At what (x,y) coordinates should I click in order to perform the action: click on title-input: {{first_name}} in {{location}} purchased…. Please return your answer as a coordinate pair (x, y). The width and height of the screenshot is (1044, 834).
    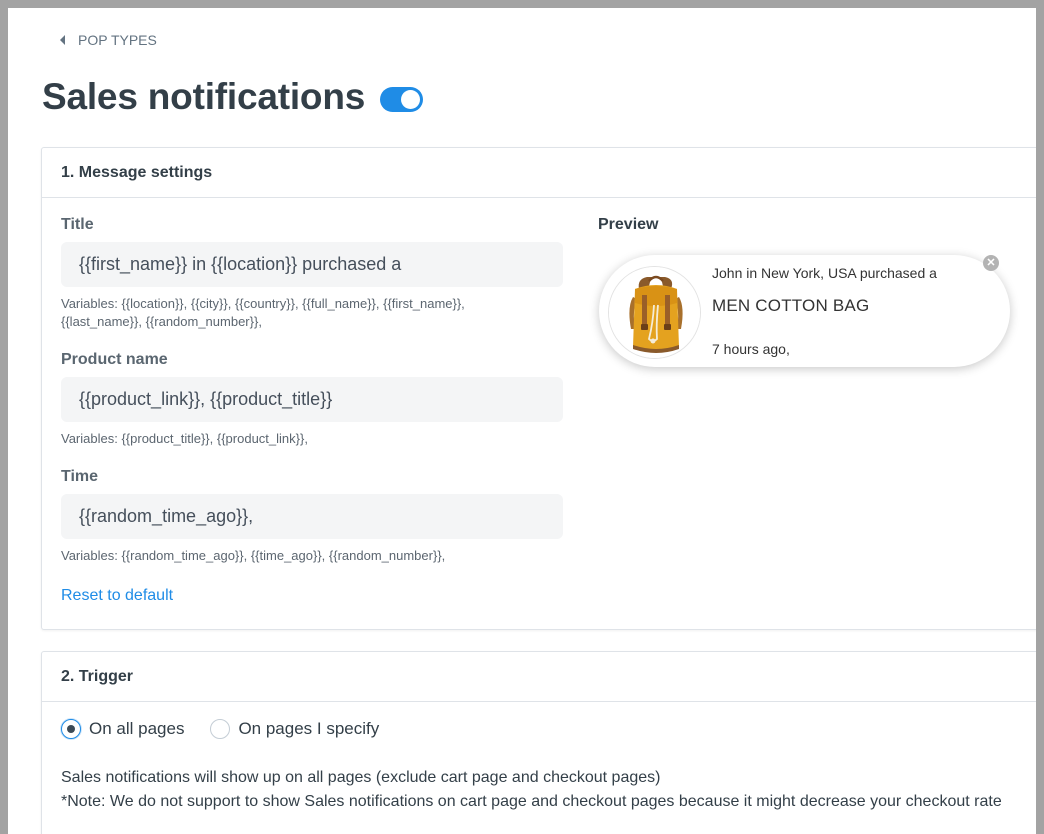
    Looking at the image, I should click on (312, 264).